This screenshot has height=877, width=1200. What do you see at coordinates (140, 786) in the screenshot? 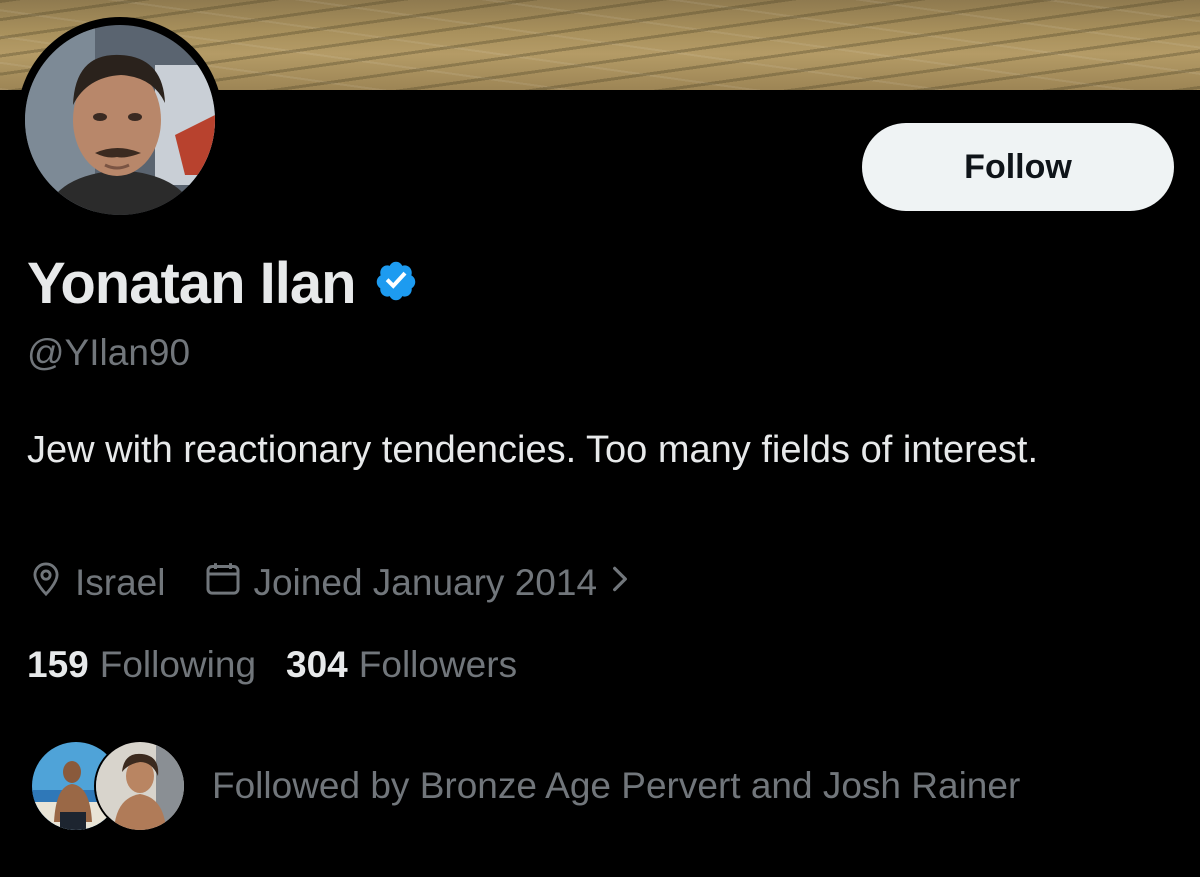
I see `follower-avatar` at bounding box center [140, 786].